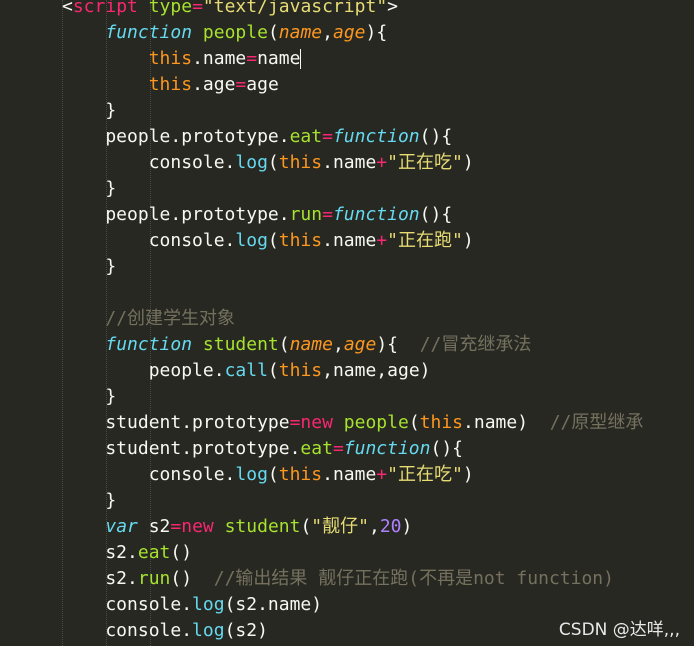 Image resolution: width=694 pixels, height=646 pixels. Describe the element at coordinates (143, 370) in the screenshot. I see `code-token: people.` at that location.